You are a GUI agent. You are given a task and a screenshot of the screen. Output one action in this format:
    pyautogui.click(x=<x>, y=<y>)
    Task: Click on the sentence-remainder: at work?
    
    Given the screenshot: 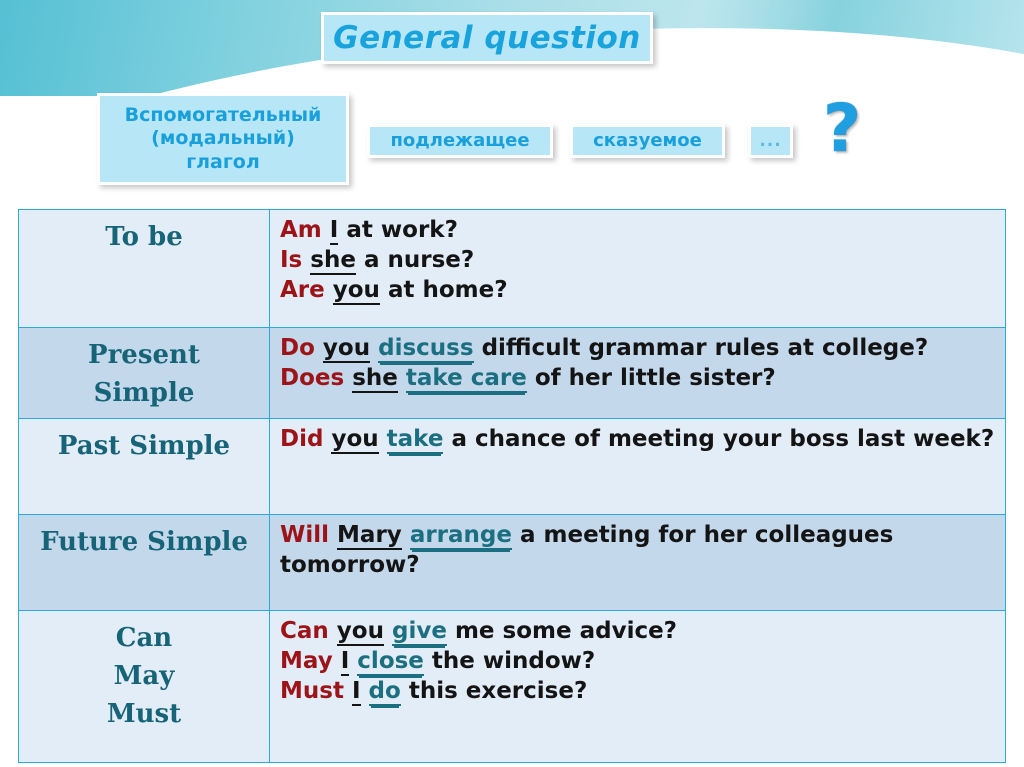 What is the action you would take?
    pyautogui.click(x=402, y=230)
    